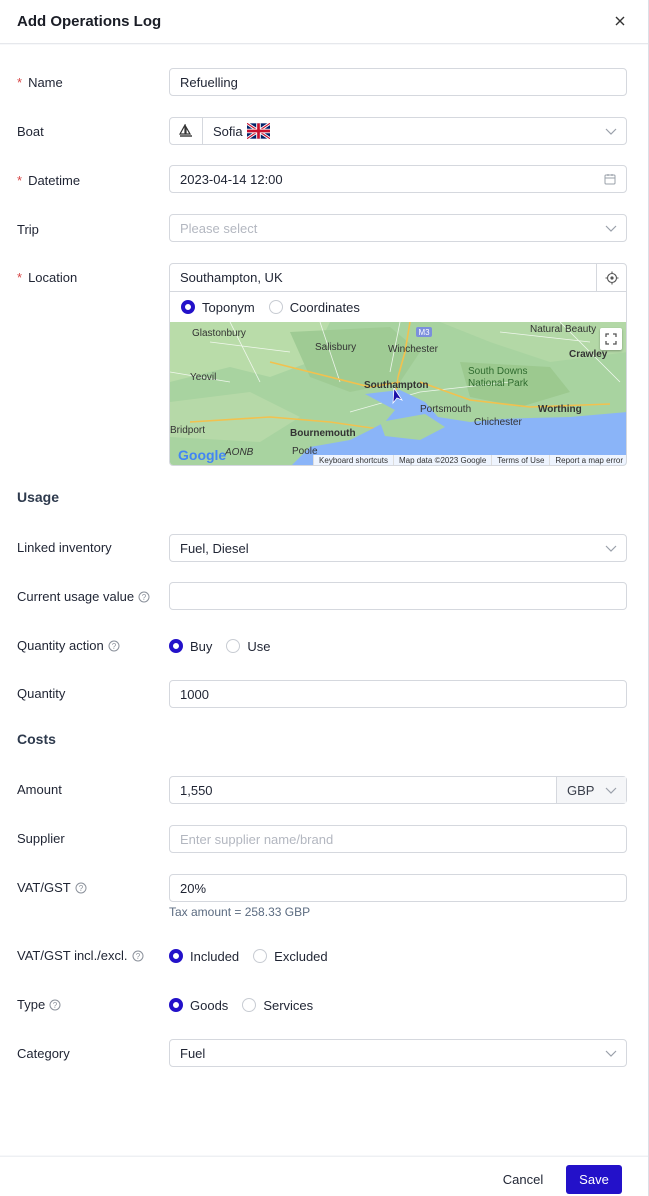  Describe the element at coordinates (301, 956) in the screenshot. I see `radio-excluded-label: Excluded` at that location.